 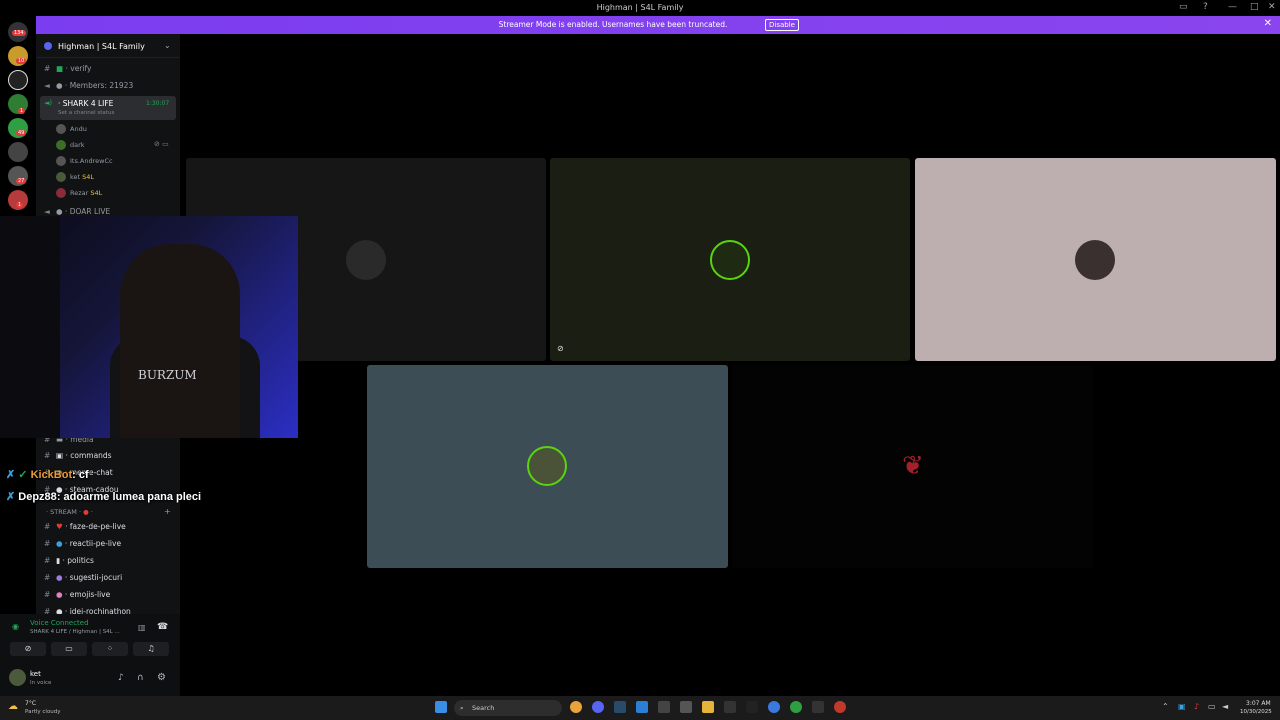 What do you see at coordinates (142, 627) in the screenshot?
I see `noise-suppression-icon: ▥` at bounding box center [142, 627].